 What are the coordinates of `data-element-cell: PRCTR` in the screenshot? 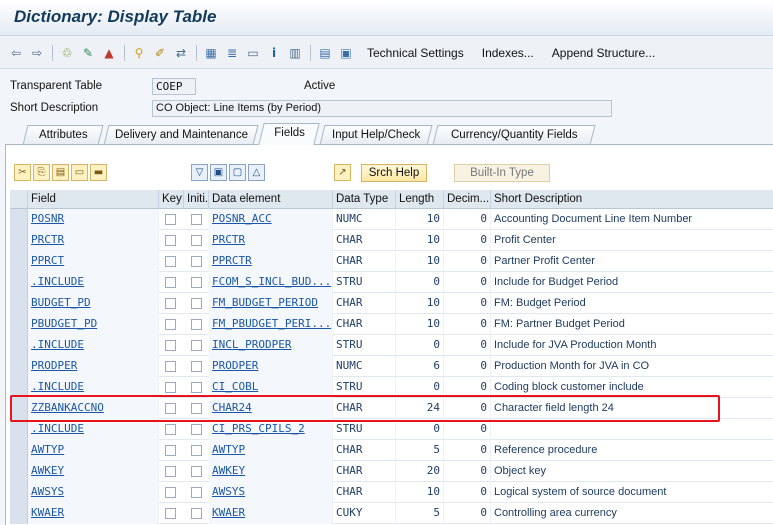 It's located at (271, 240).